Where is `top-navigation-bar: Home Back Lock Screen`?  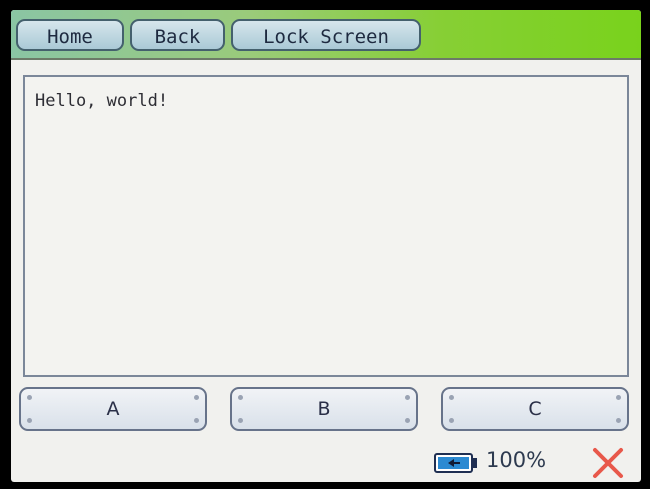
top-navigation-bar: Home Back Lock Screen is located at coordinates (326, 35).